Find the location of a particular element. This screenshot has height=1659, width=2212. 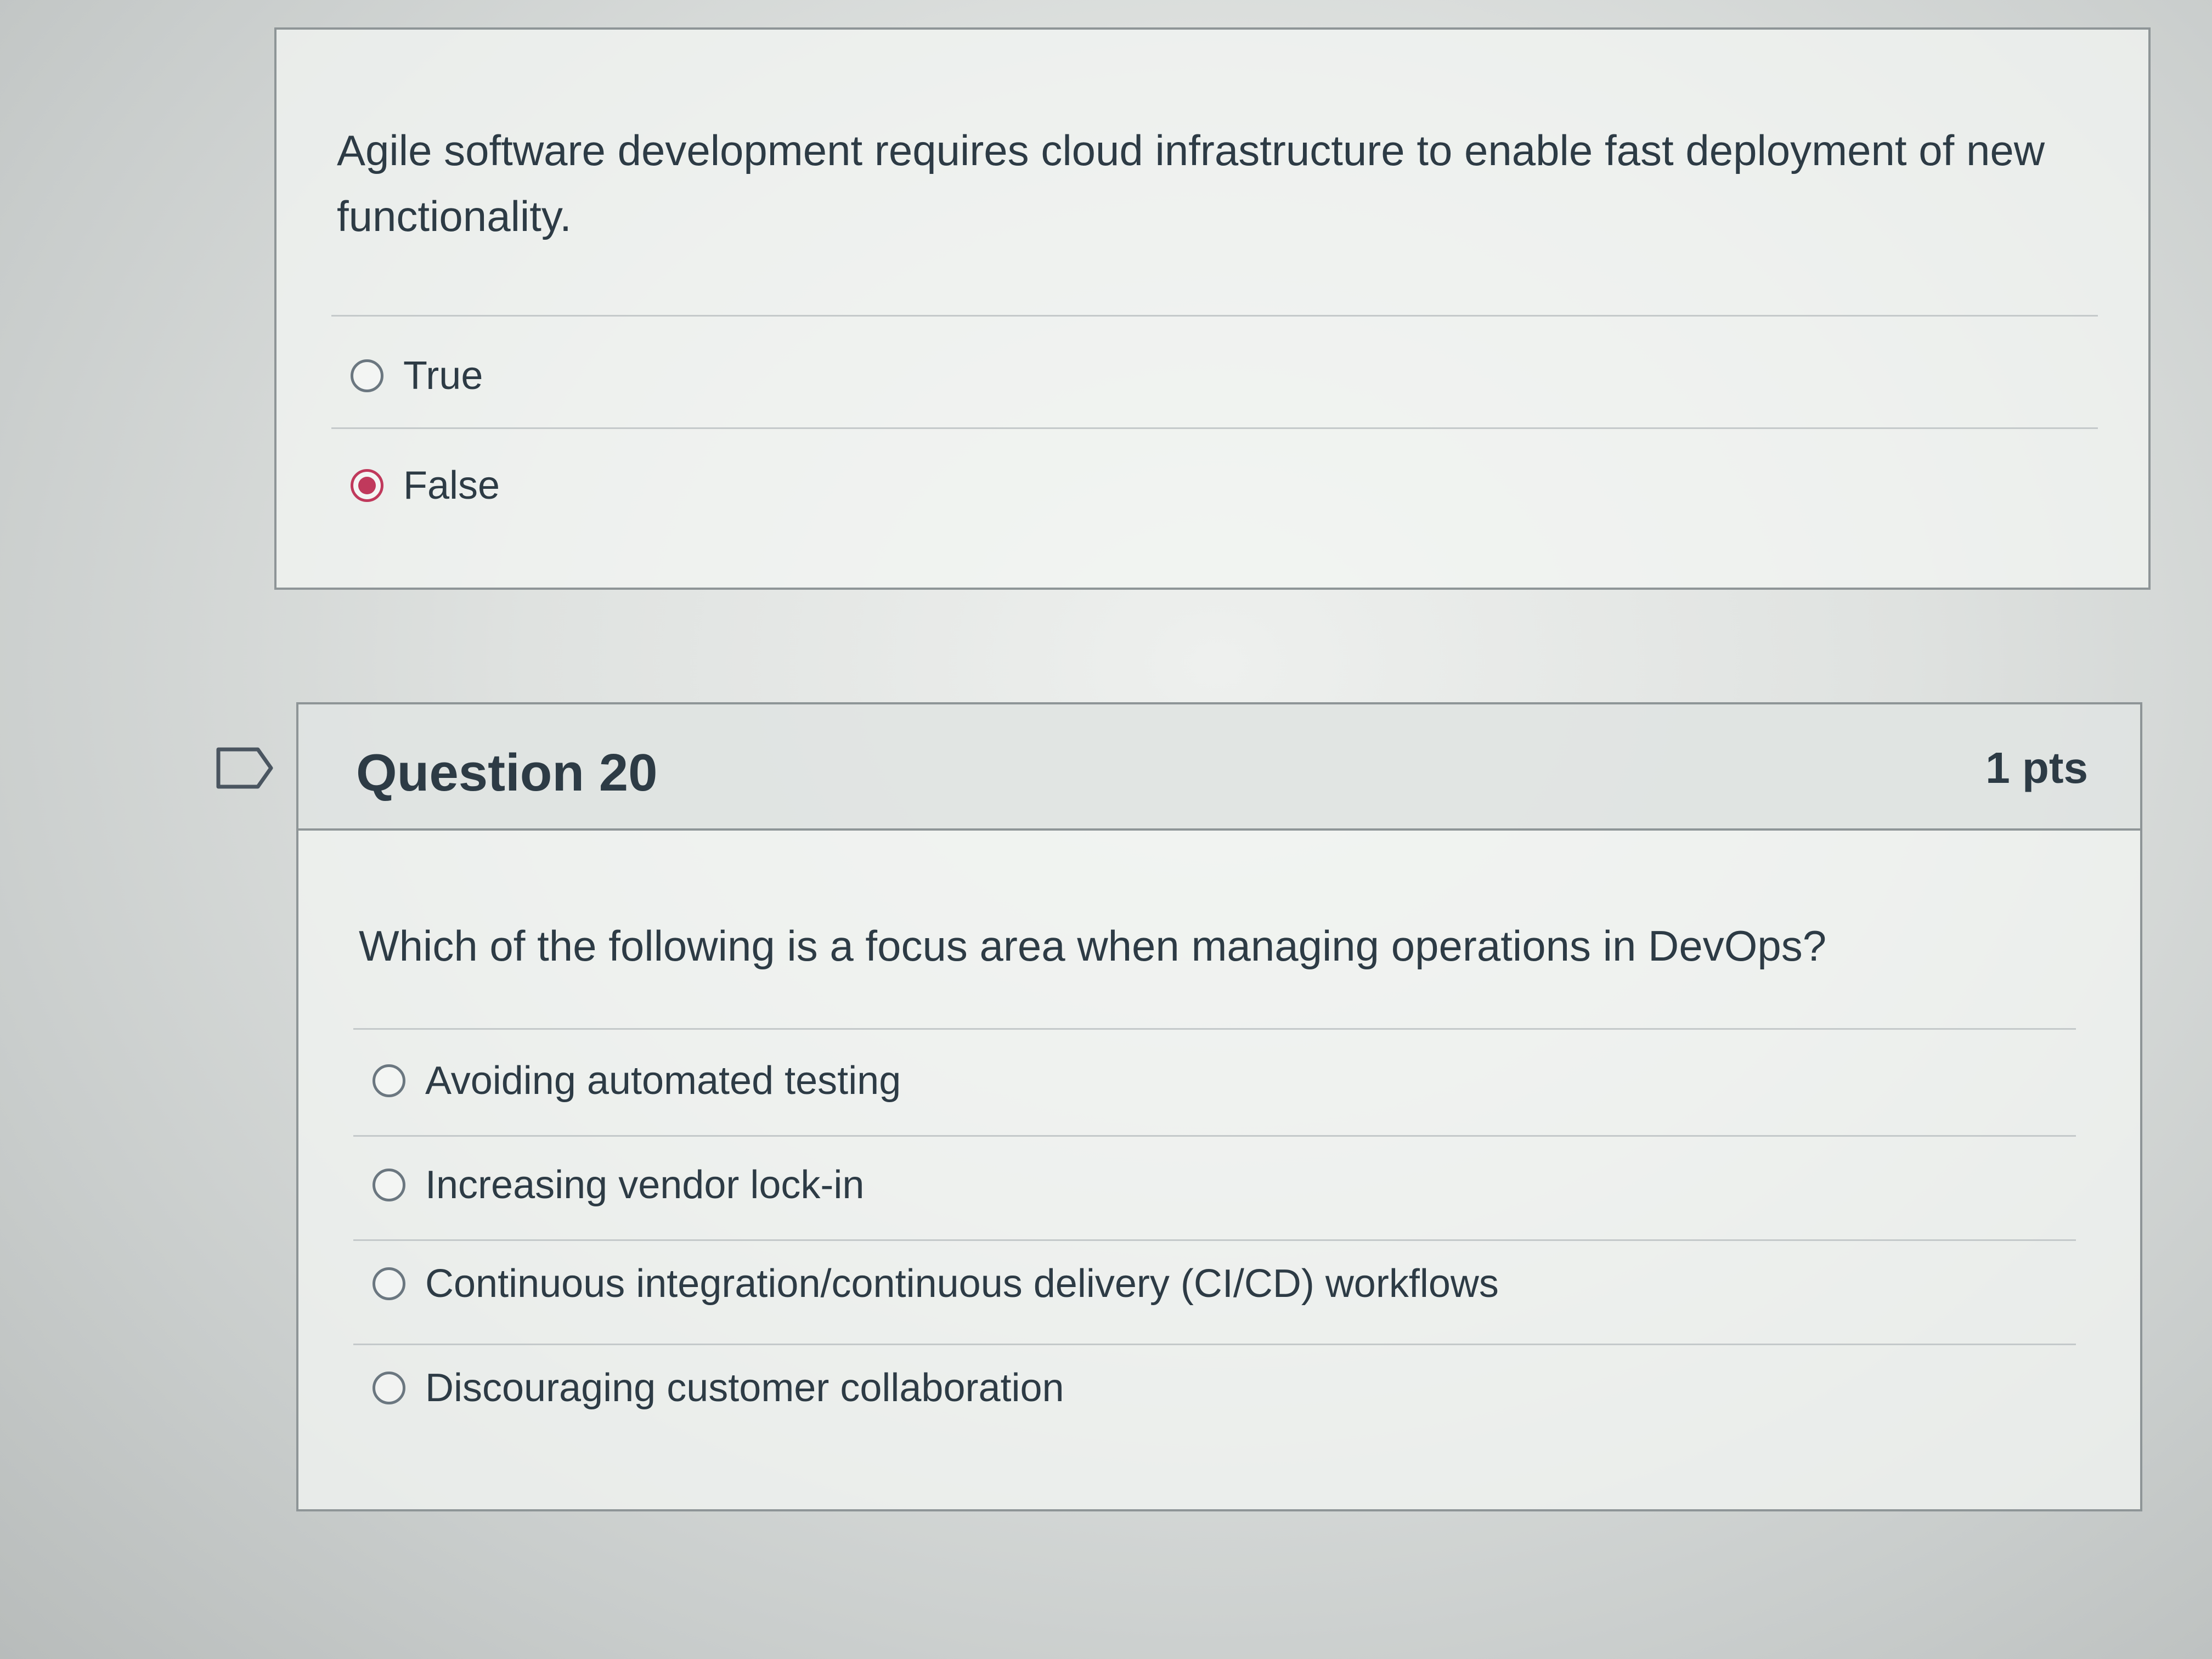

question-points: 1 pts is located at coordinates (2036, 768).